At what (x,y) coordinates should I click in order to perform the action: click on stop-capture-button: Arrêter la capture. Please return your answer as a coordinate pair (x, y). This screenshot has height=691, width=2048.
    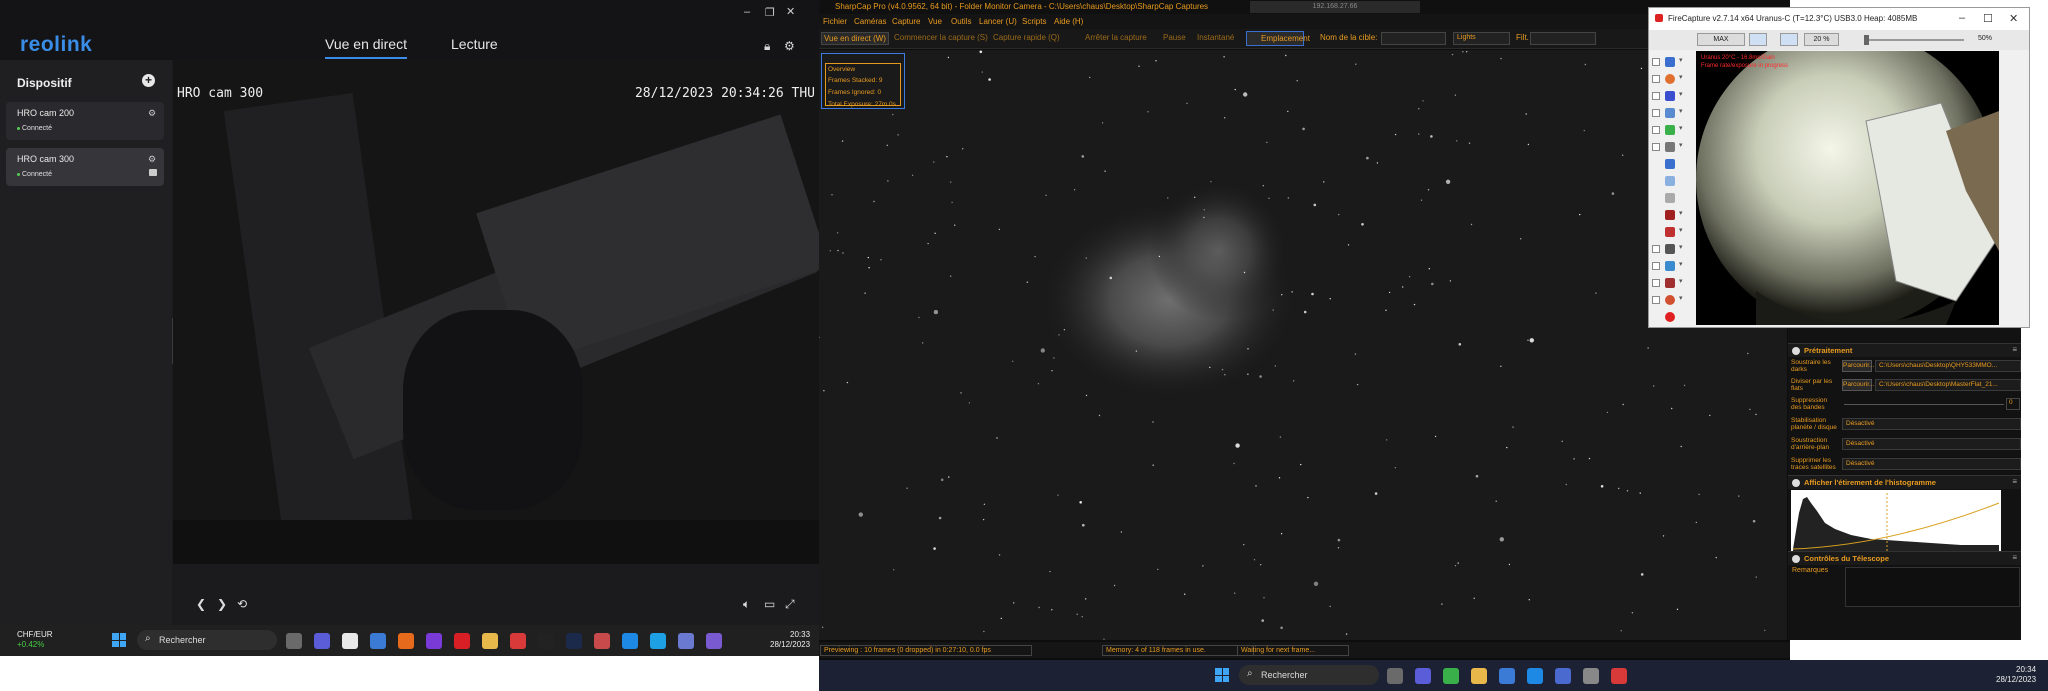
    Looking at the image, I should click on (1116, 37).